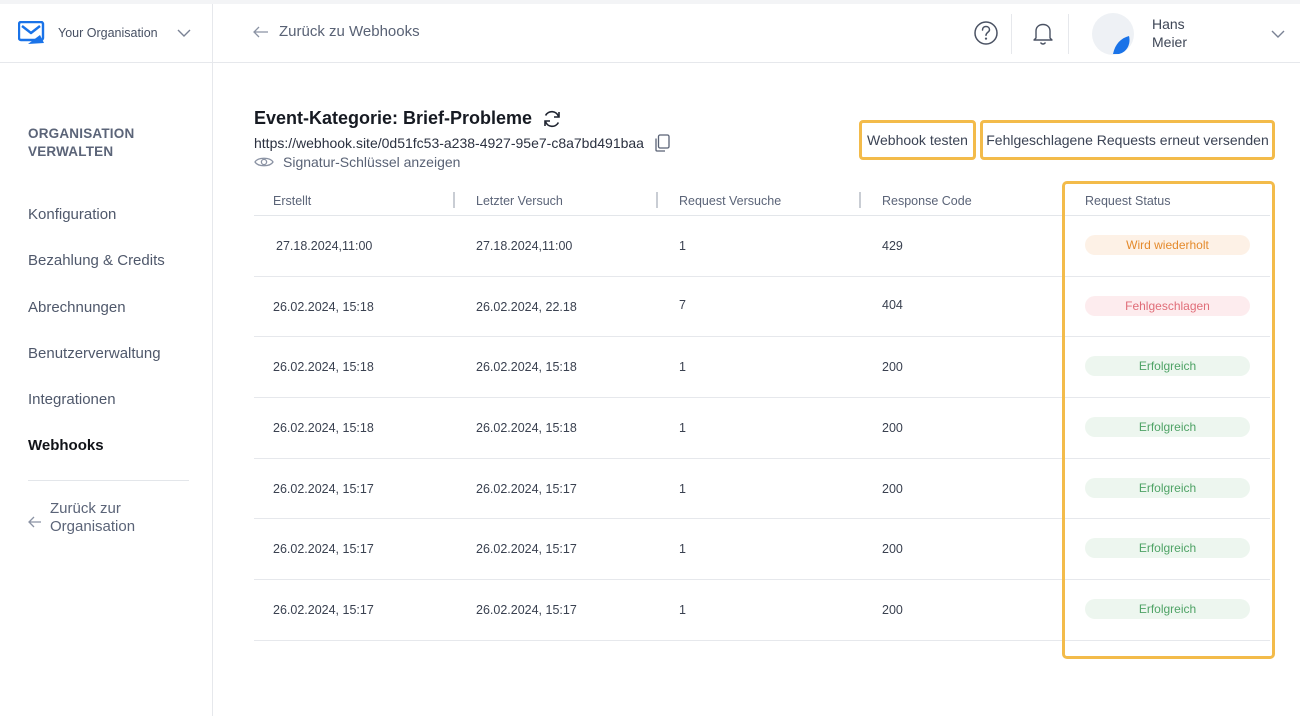 The image size is (1300, 716). I want to click on eye-icon, so click(264, 162).